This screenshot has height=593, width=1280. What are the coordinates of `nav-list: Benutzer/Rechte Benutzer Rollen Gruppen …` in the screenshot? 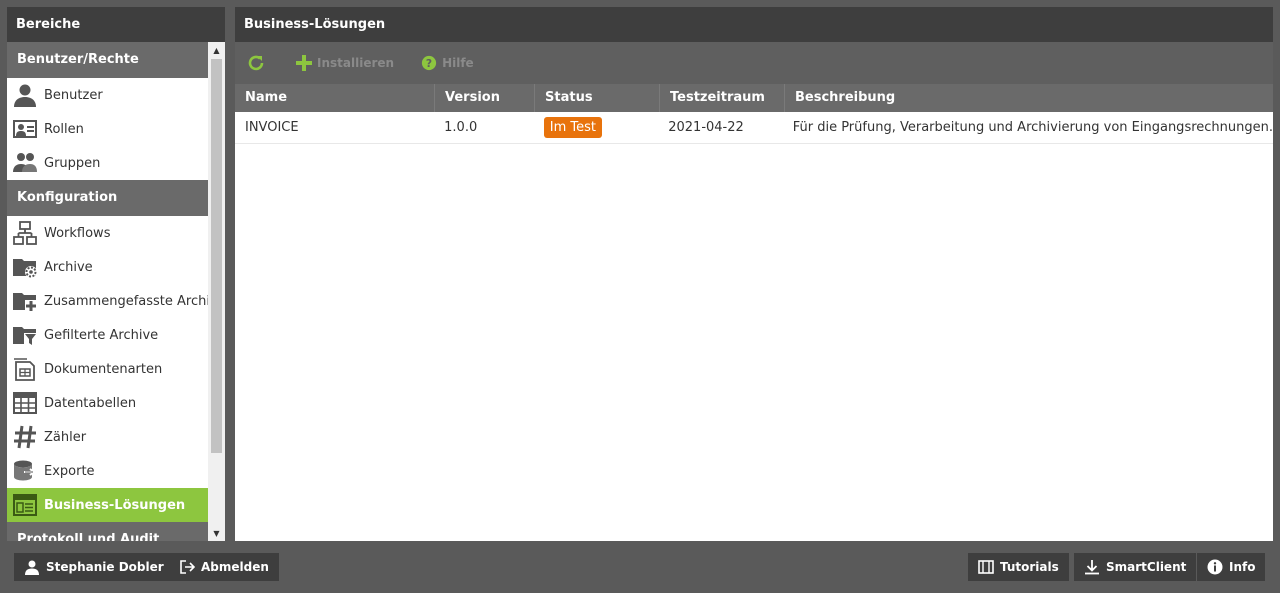 It's located at (107, 291).